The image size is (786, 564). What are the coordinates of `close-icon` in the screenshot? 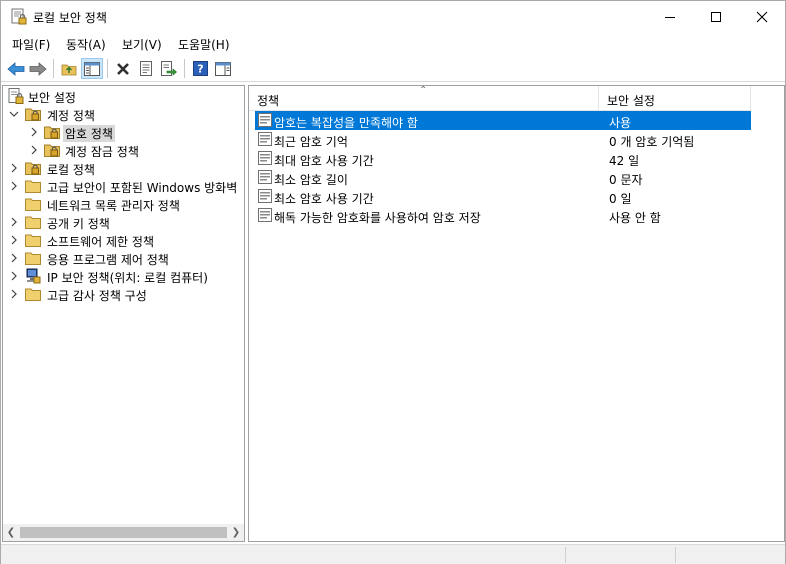 It's located at (762, 16).